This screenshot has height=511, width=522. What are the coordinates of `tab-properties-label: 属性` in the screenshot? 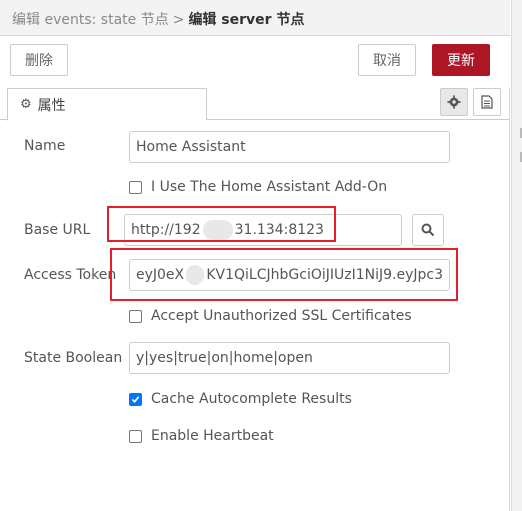 It's located at (51, 105).